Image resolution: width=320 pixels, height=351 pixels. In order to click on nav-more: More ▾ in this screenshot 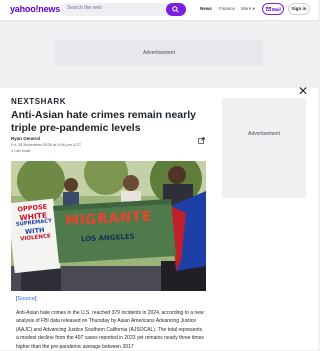, I will do `click(248, 9)`.